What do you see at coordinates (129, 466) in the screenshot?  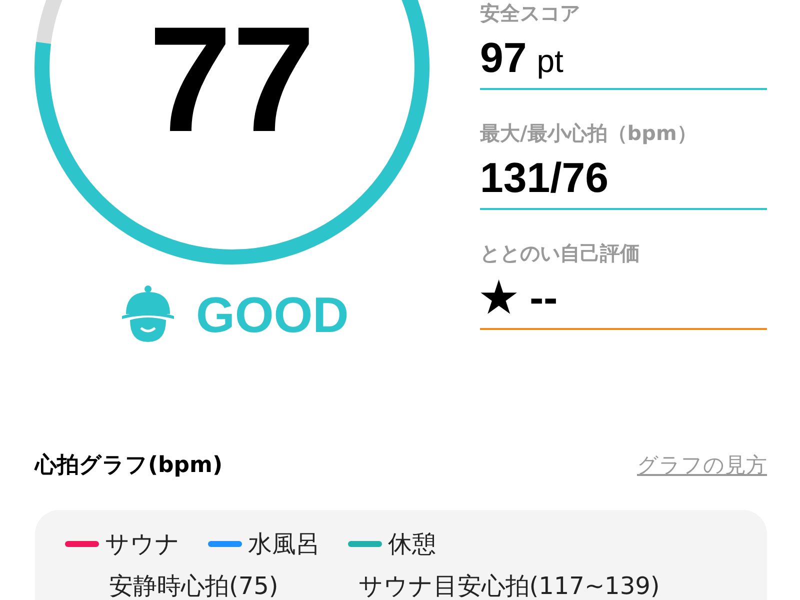 I see `graph-title: 心拍グラフ(bpm)` at bounding box center [129, 466].